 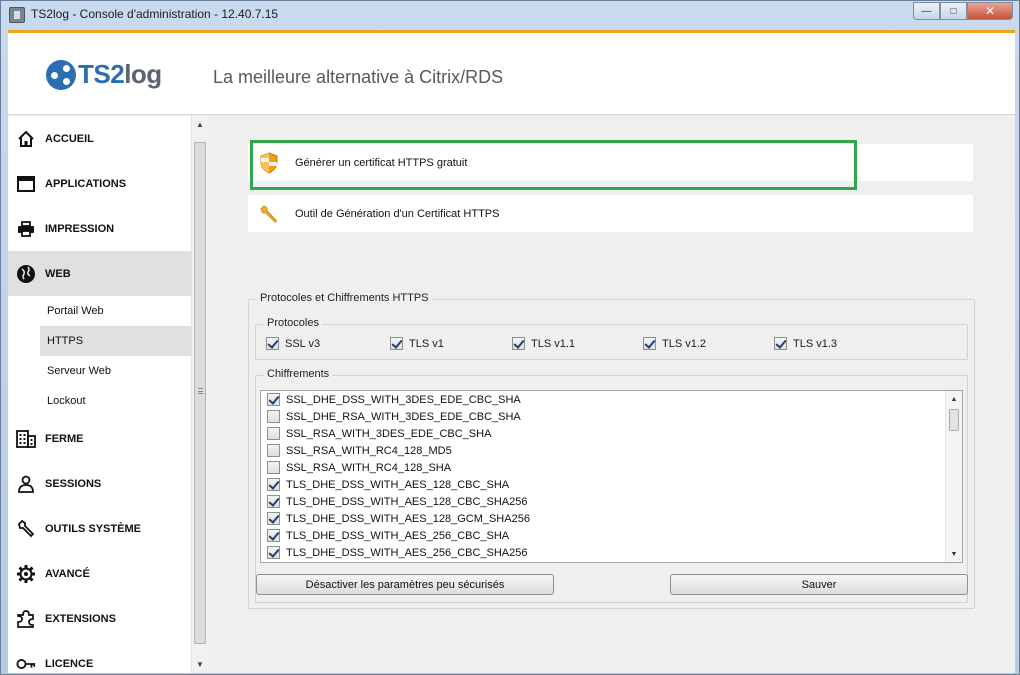 I want to click on protocols-title: Protocoles, so click(x=293, y=323).